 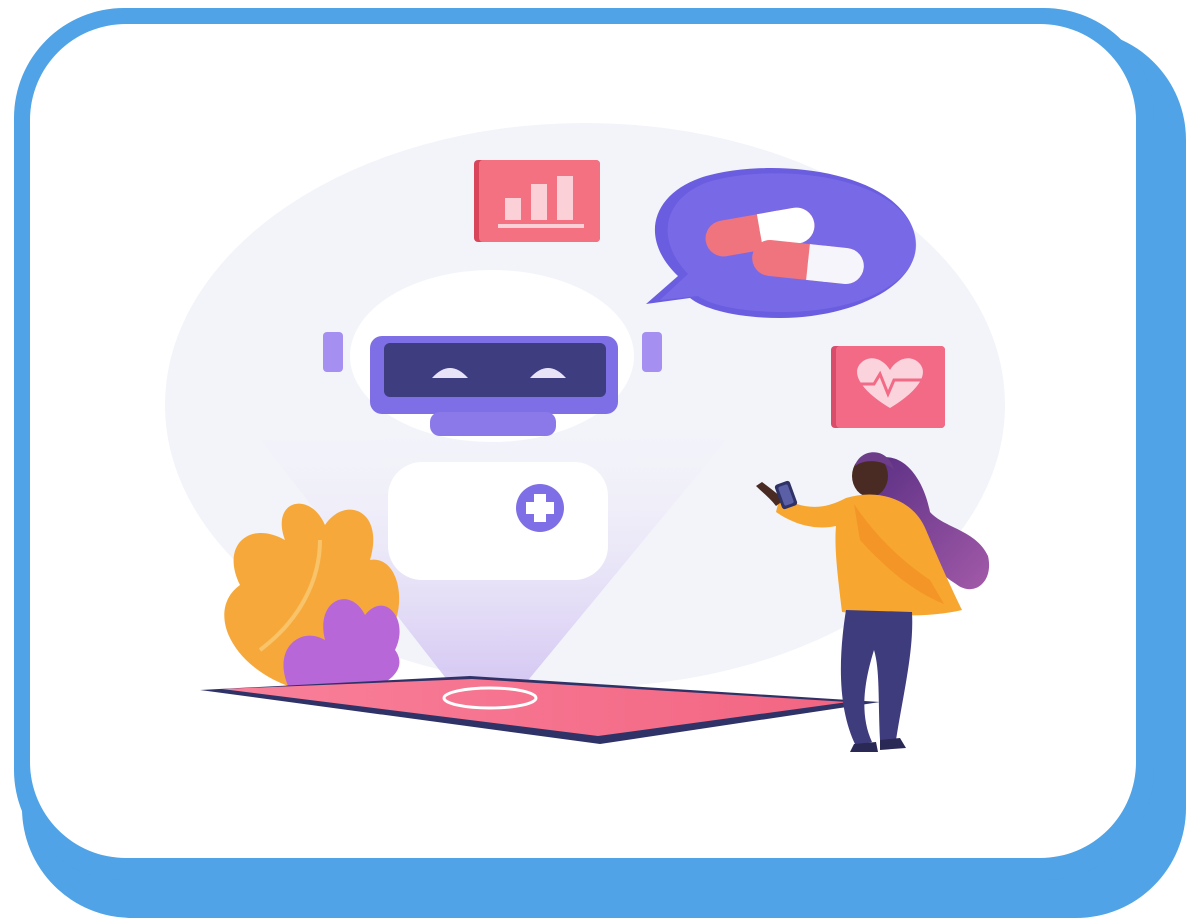 What do you see at coordinates (888, 387) in the screenshot?
I see `heart-rate-icon` at bounding box center [888, 387].